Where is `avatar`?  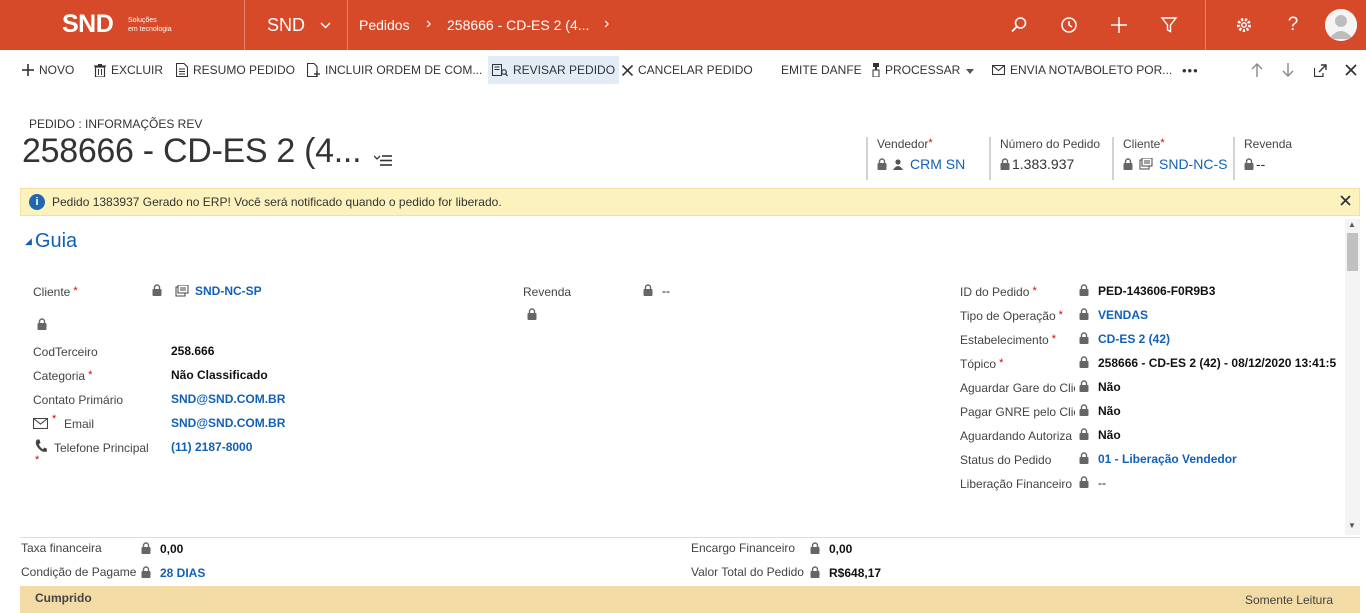 avatar is located at coordinates (1341, 25).